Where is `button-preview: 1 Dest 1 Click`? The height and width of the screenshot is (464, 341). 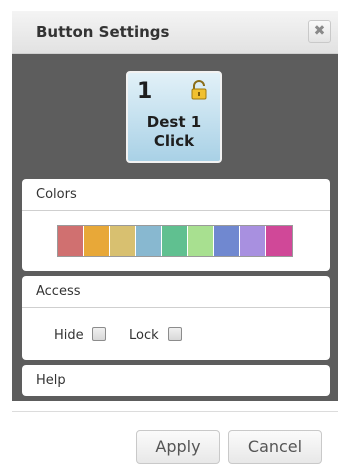
button-preview: 1 Dest 1 Click is located at coordinates (174, 117).